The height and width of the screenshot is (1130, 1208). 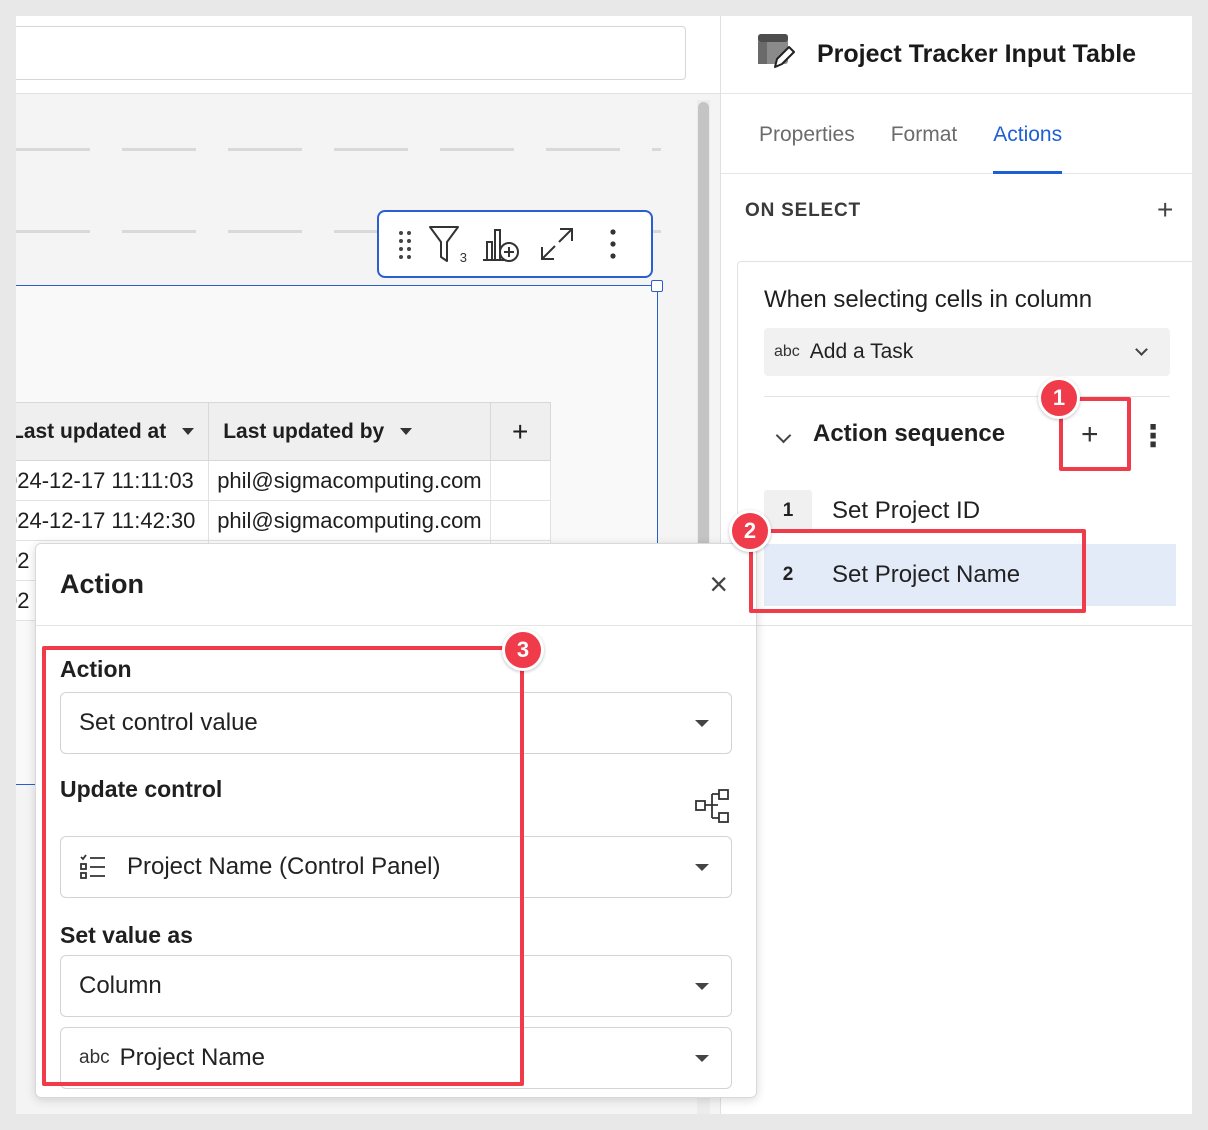 I want to click on action-field-label: Action, so click(x=96, y=669).